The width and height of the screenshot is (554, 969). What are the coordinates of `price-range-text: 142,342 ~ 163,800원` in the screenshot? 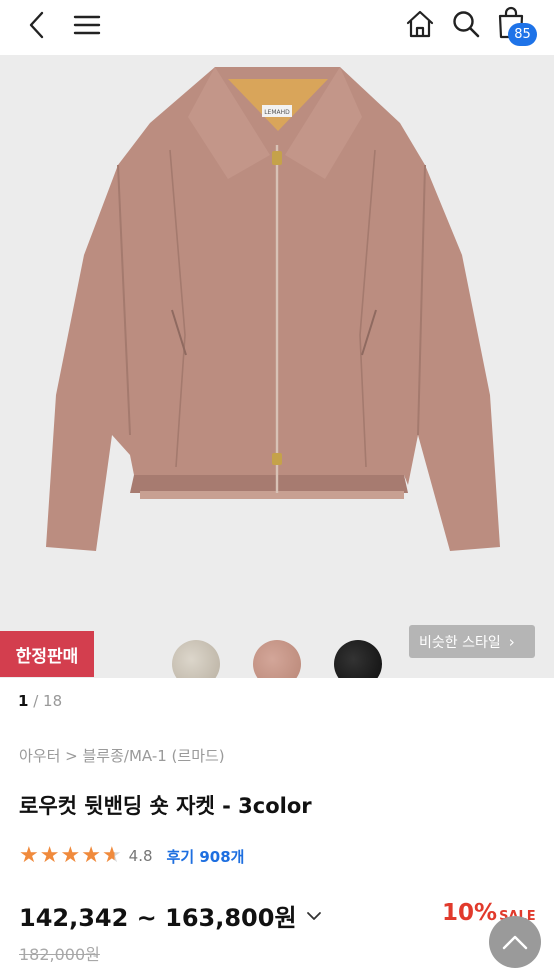 It's located at (158, 918).